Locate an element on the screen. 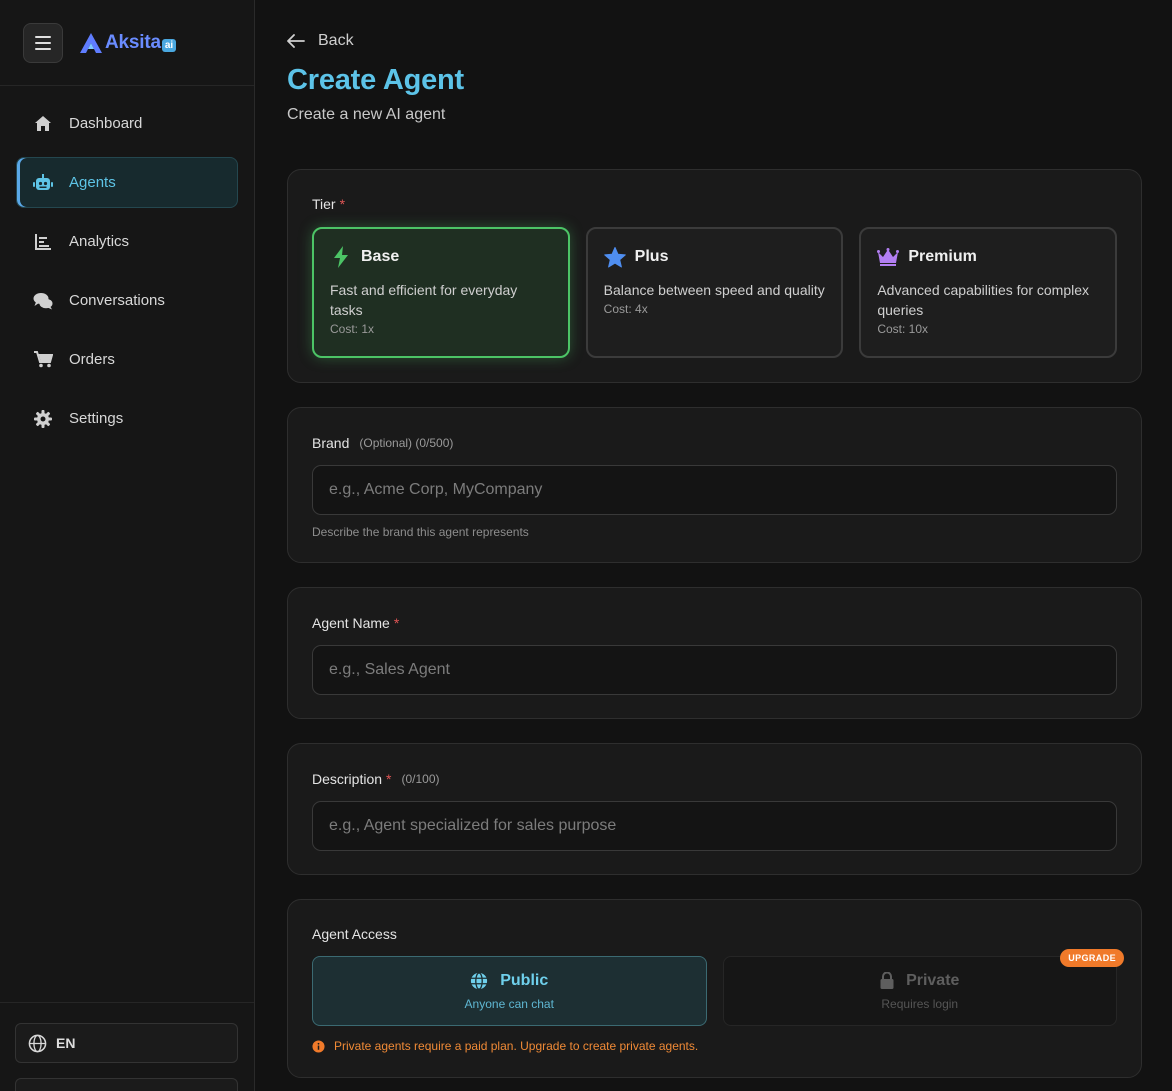 The width and height of the screenshot is (1172, 1091). sidebar-nav: Dashboard Agents Analytics Conversations is located at coordinates (127, 265).